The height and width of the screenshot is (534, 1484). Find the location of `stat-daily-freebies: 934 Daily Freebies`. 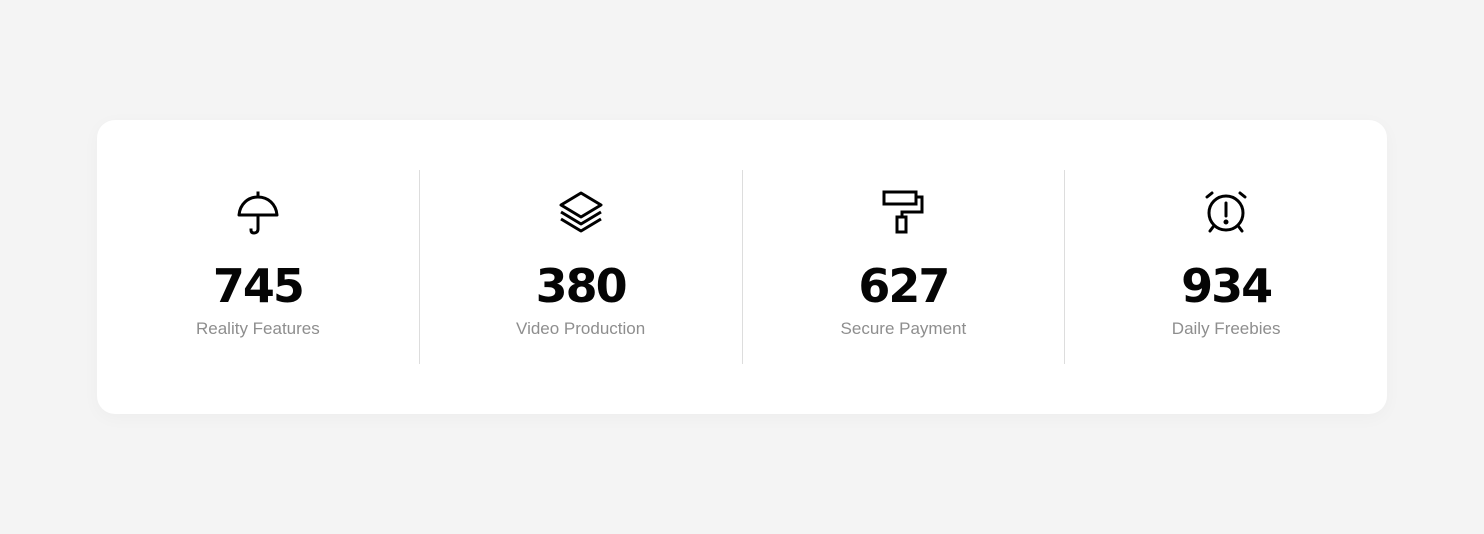

stat-daily-freebies: 934 Daily Freebies is located at coordinates (1225, 267).